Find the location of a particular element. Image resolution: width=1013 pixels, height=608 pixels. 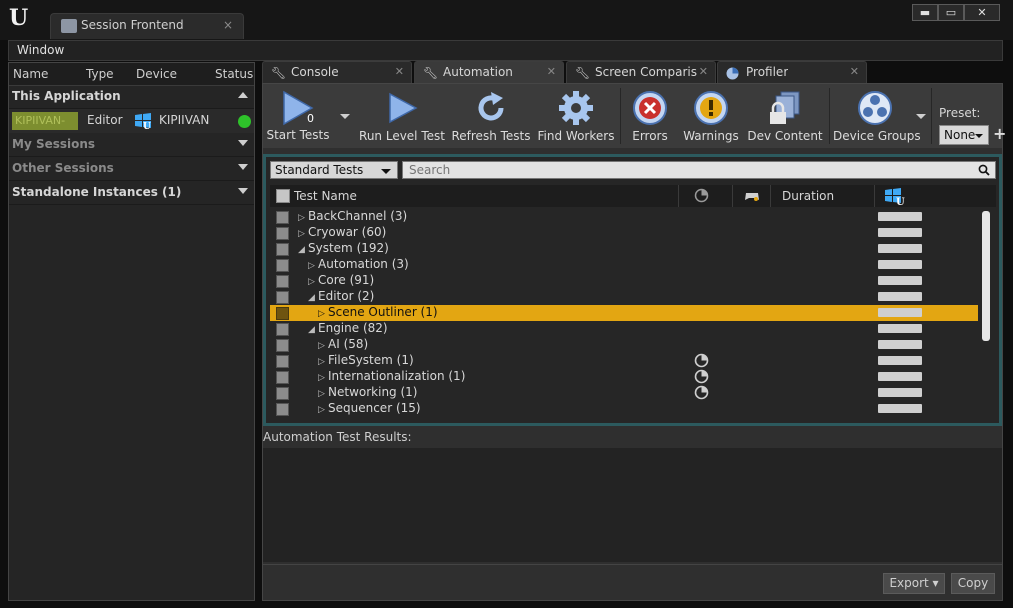

search-input is located at coordinates (699, 170).